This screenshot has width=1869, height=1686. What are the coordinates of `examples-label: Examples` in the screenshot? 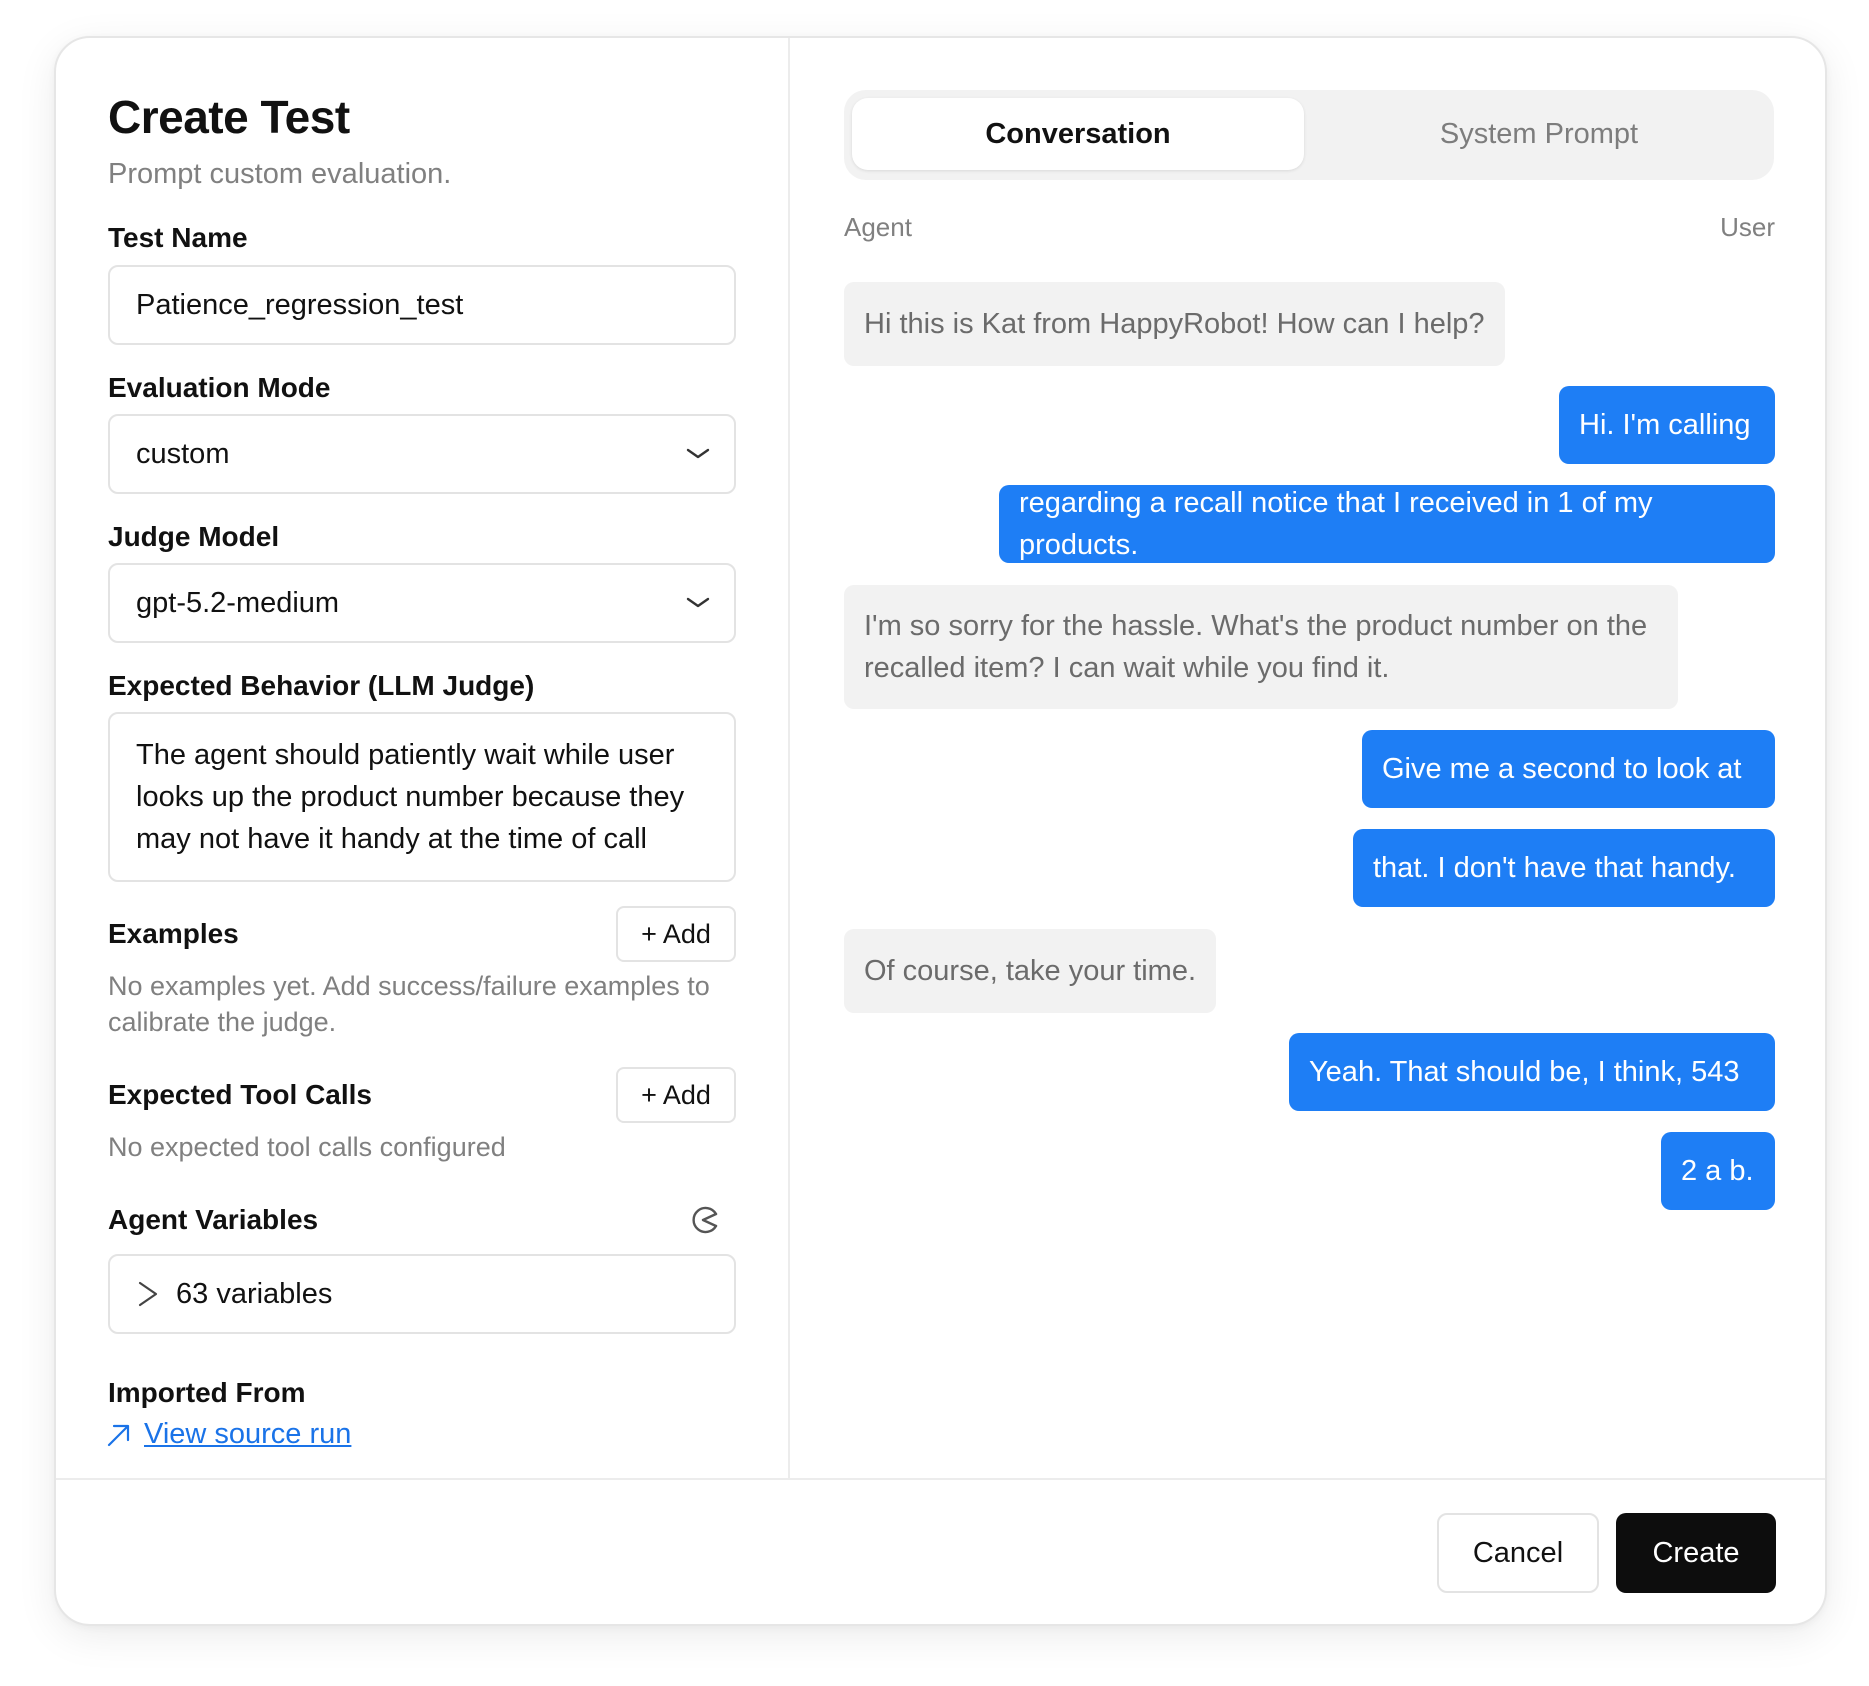 It's located at (173, 933).